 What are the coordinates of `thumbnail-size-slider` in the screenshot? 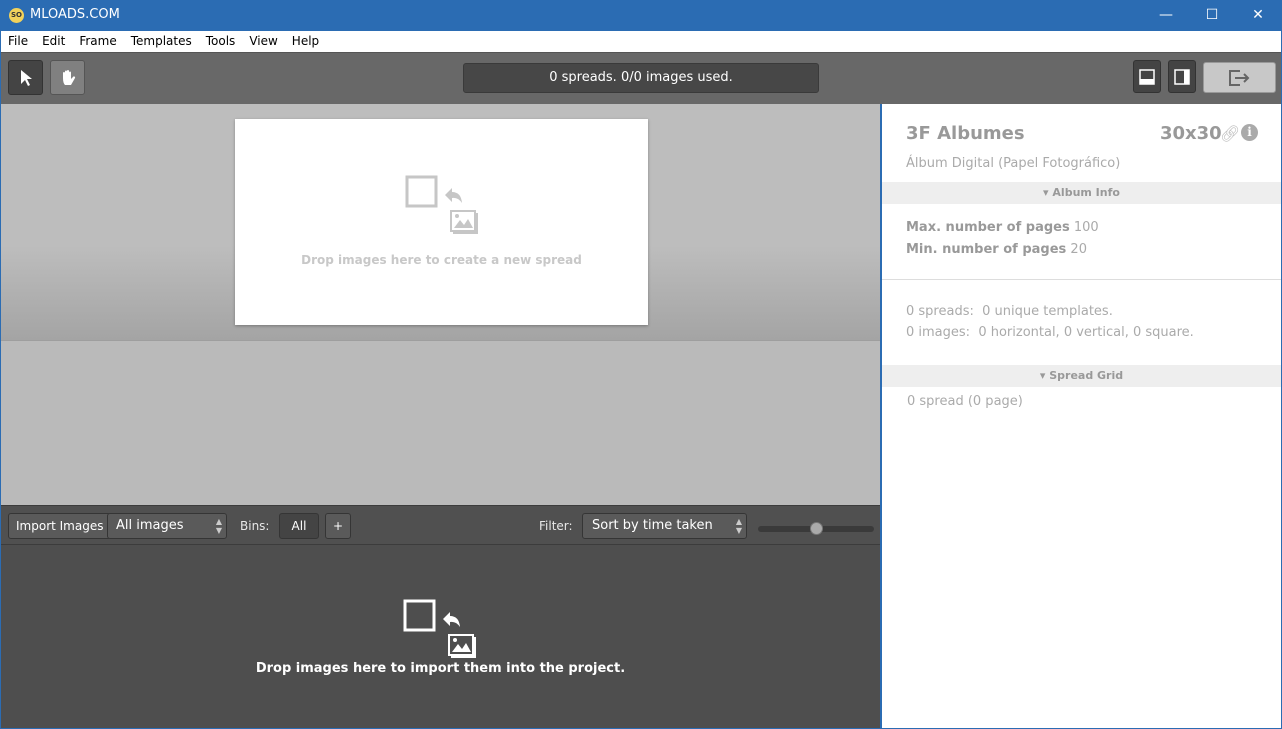 It's located at (816, 528).